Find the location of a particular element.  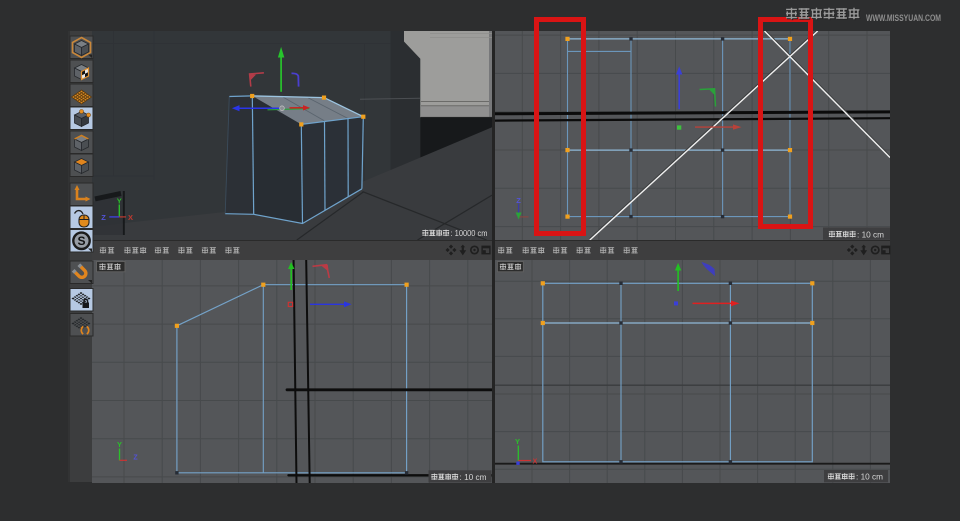

svg-text: S is located at coordinates (81, 241).